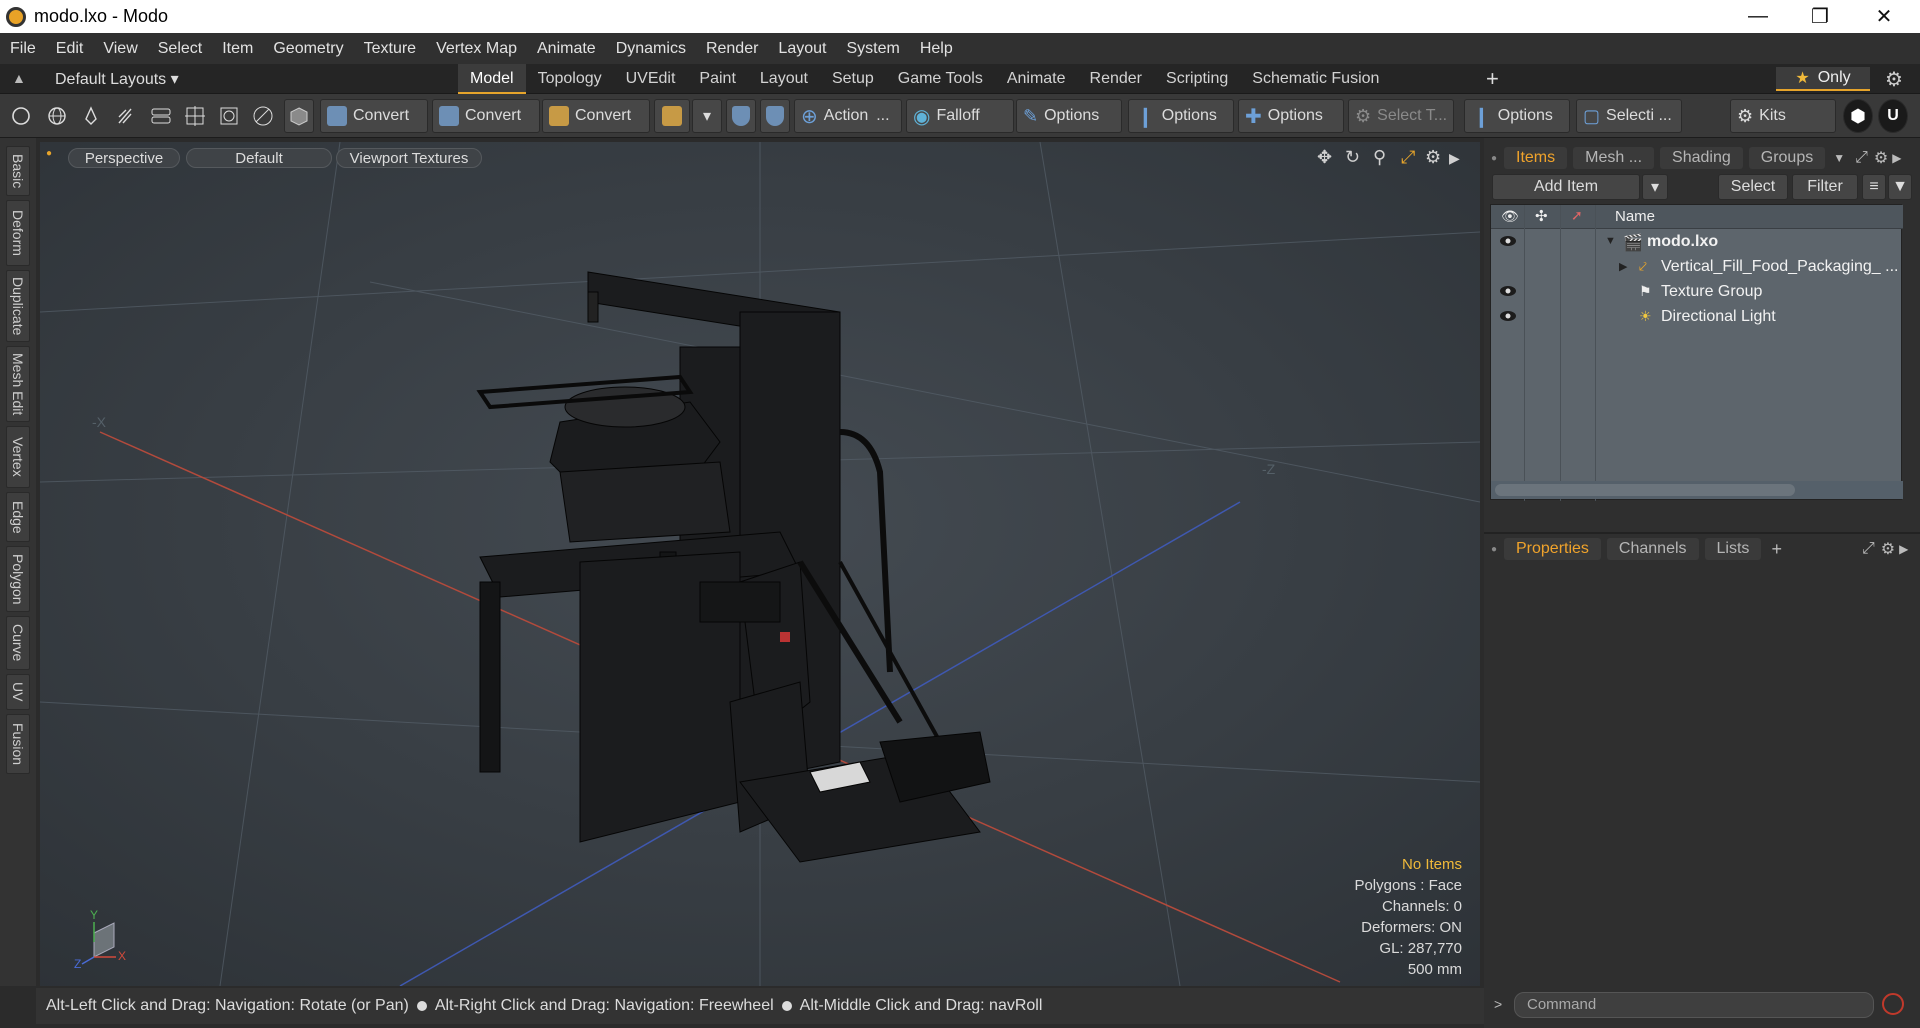 The image size is (1920, 1028). I want to click on tab-curve: Curve, so click(18, 643).